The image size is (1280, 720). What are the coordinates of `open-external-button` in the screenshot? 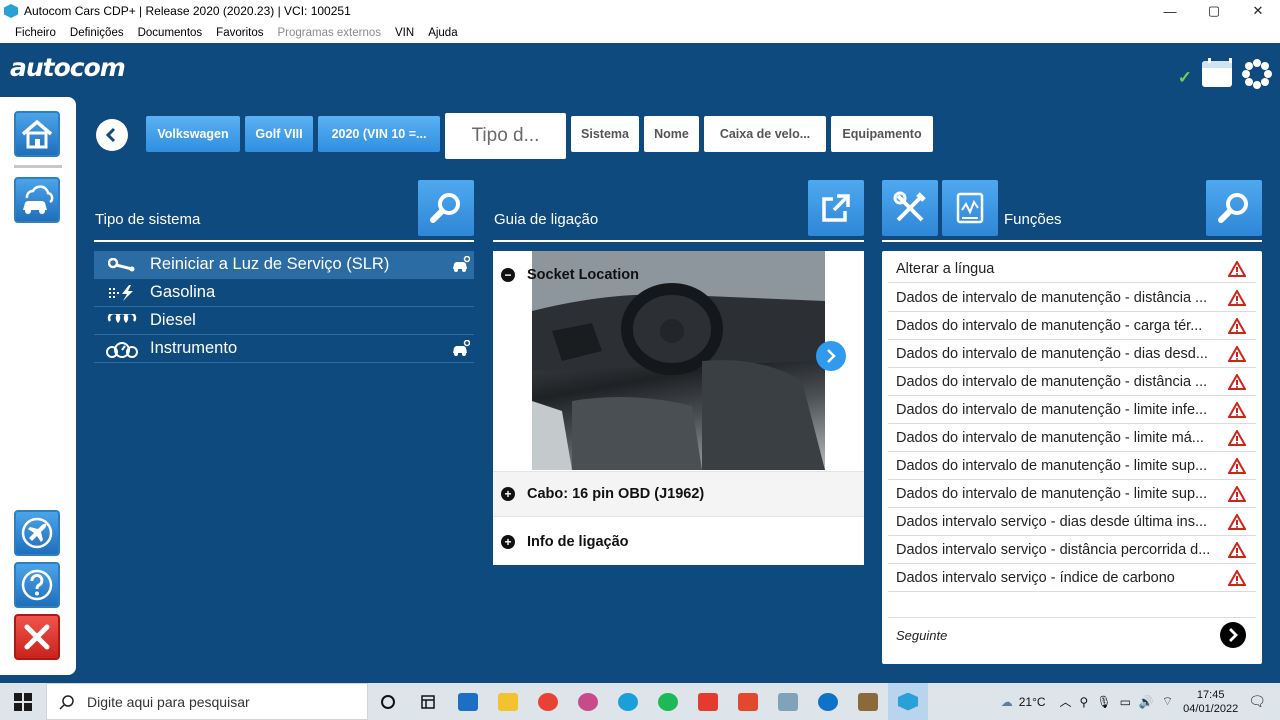 It's located at (836, 208).